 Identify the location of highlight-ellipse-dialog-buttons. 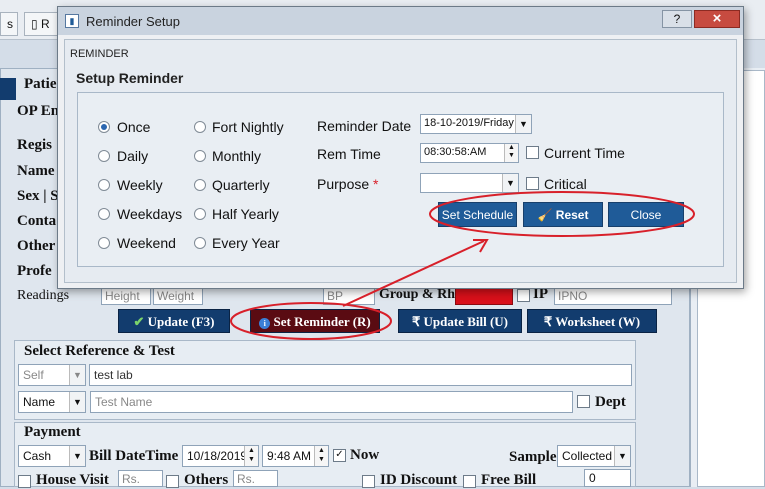
(562, 214).